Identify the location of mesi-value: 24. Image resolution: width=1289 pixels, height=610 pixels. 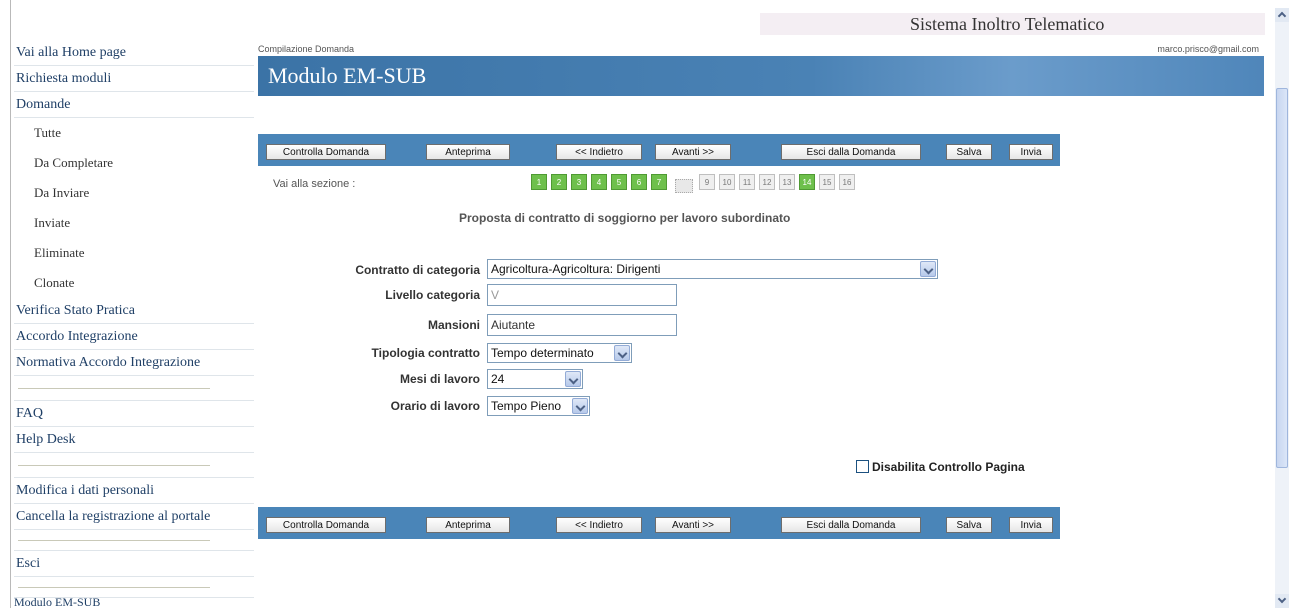
(498, 379).